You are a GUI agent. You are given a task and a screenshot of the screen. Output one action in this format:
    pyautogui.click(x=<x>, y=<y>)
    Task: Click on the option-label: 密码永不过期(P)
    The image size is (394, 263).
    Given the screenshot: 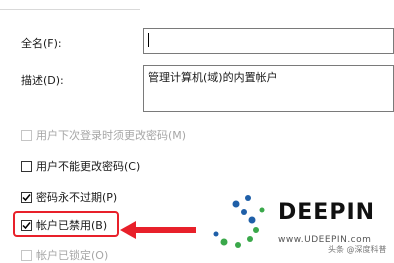 What is the action you would take?
    pyautogui.click(x=77, y=197)
    